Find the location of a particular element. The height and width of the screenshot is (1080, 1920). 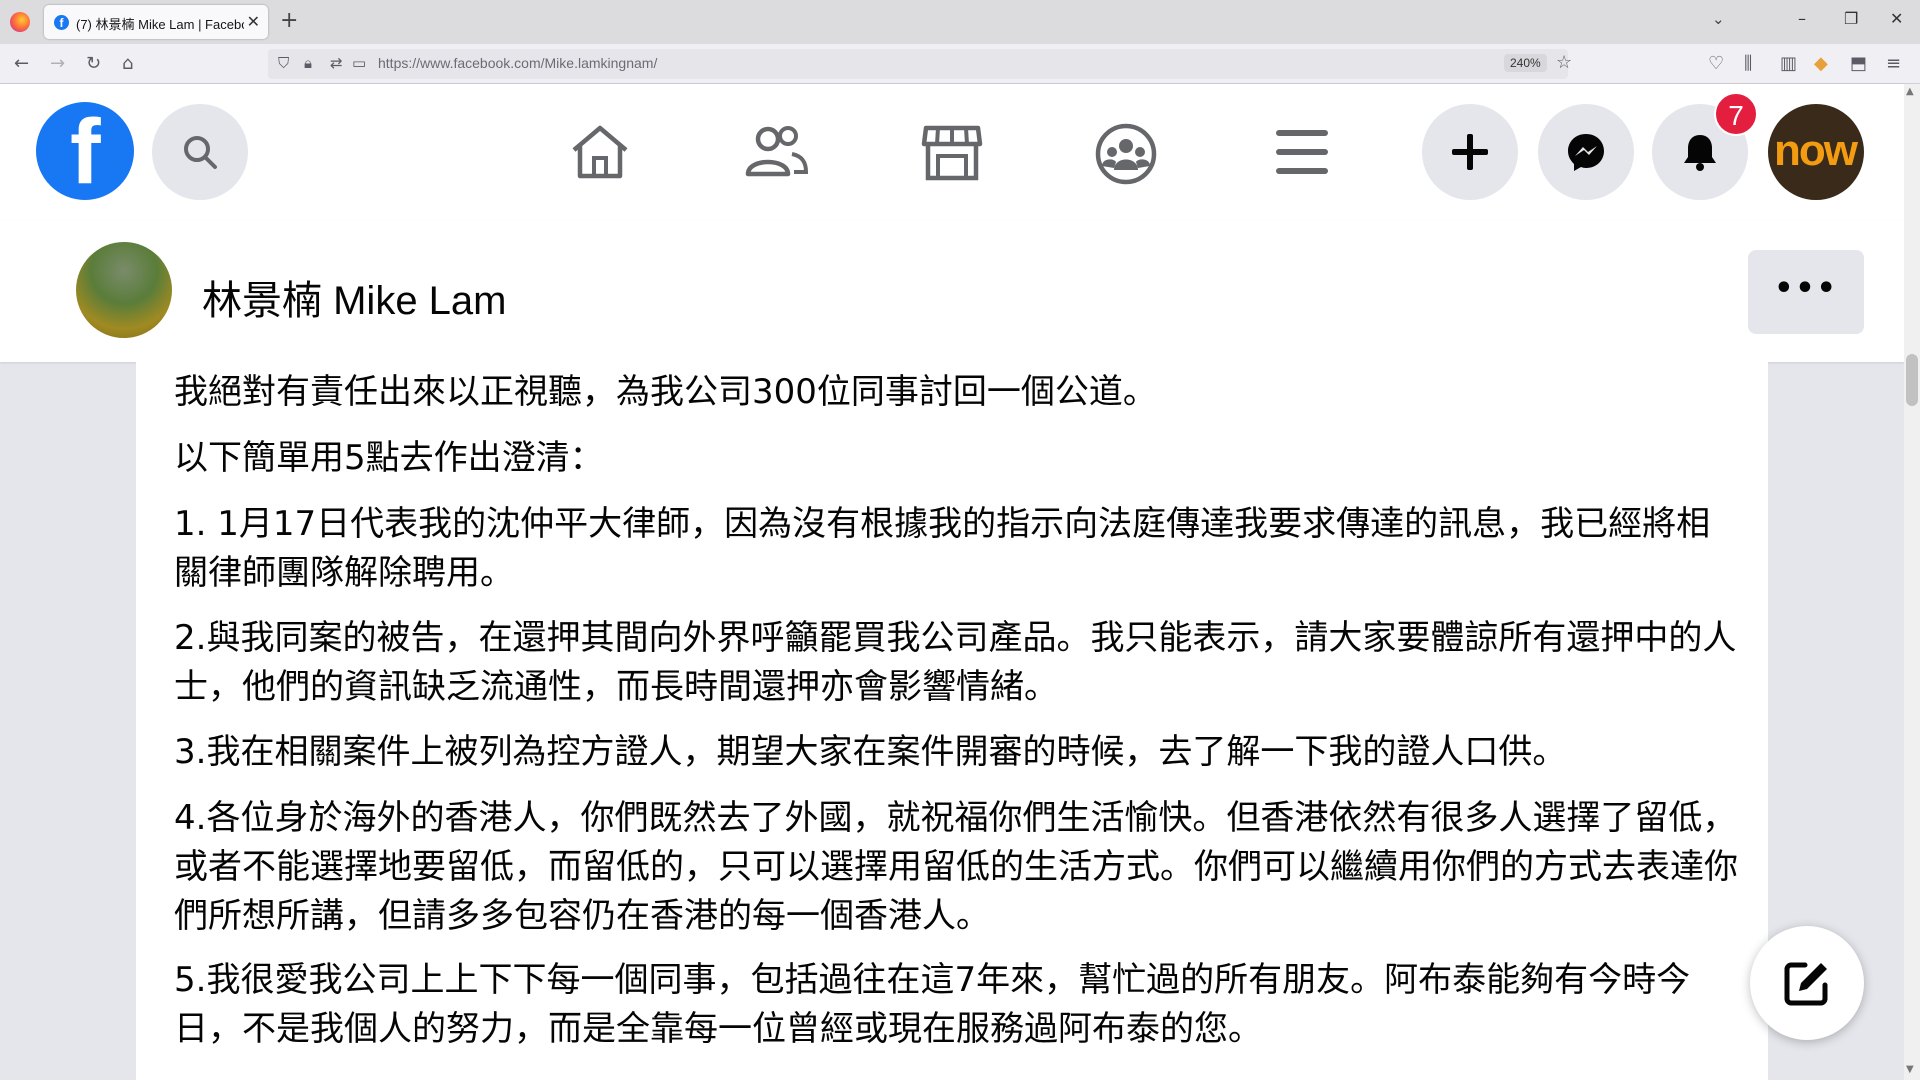

account-avatar: now is located at coordinates (1816, 152).